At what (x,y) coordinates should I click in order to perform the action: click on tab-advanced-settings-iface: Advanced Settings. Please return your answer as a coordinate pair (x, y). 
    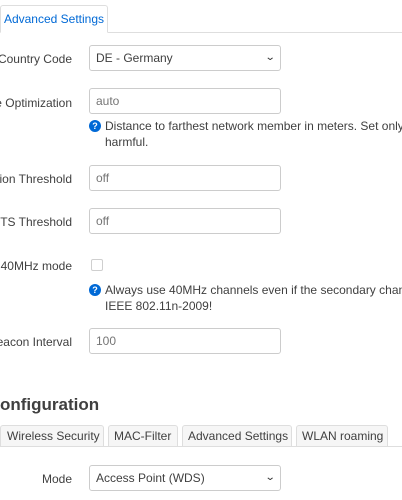
    Looking at the image, I should click on (237, 436).